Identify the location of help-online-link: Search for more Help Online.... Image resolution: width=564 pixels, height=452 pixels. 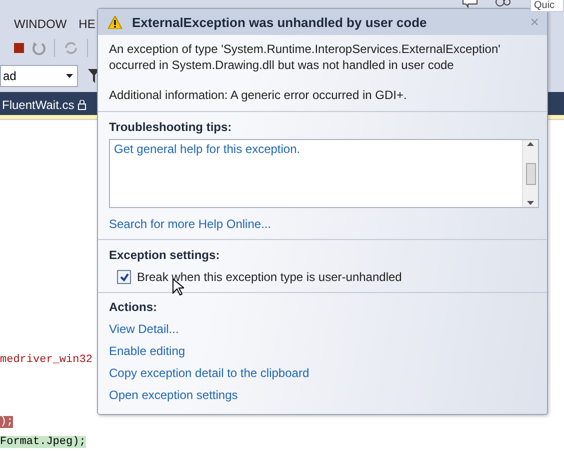
(190, 224).